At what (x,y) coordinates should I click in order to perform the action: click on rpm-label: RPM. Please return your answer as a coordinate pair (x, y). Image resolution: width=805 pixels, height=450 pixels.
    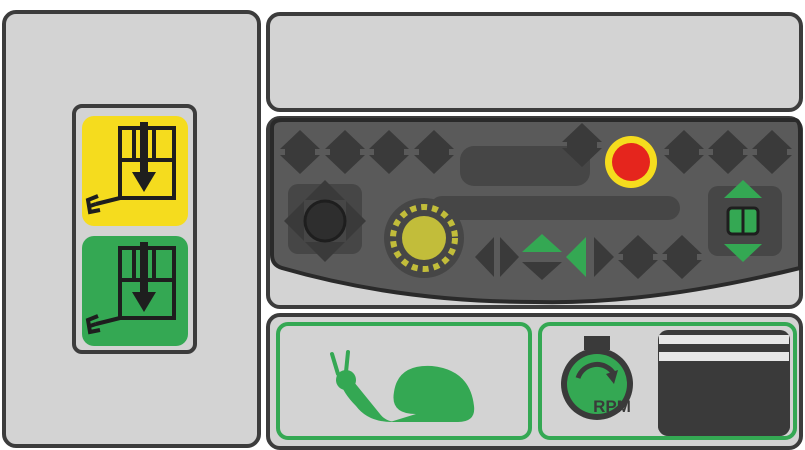
    Looking at the image, I should click on (612, 406).